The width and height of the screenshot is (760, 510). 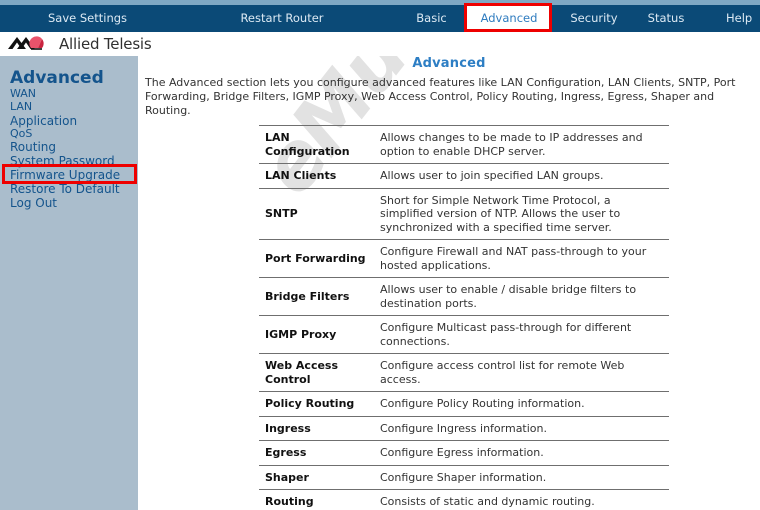 I want to click on feature-name: SNTP, so click(x=317, y=213).